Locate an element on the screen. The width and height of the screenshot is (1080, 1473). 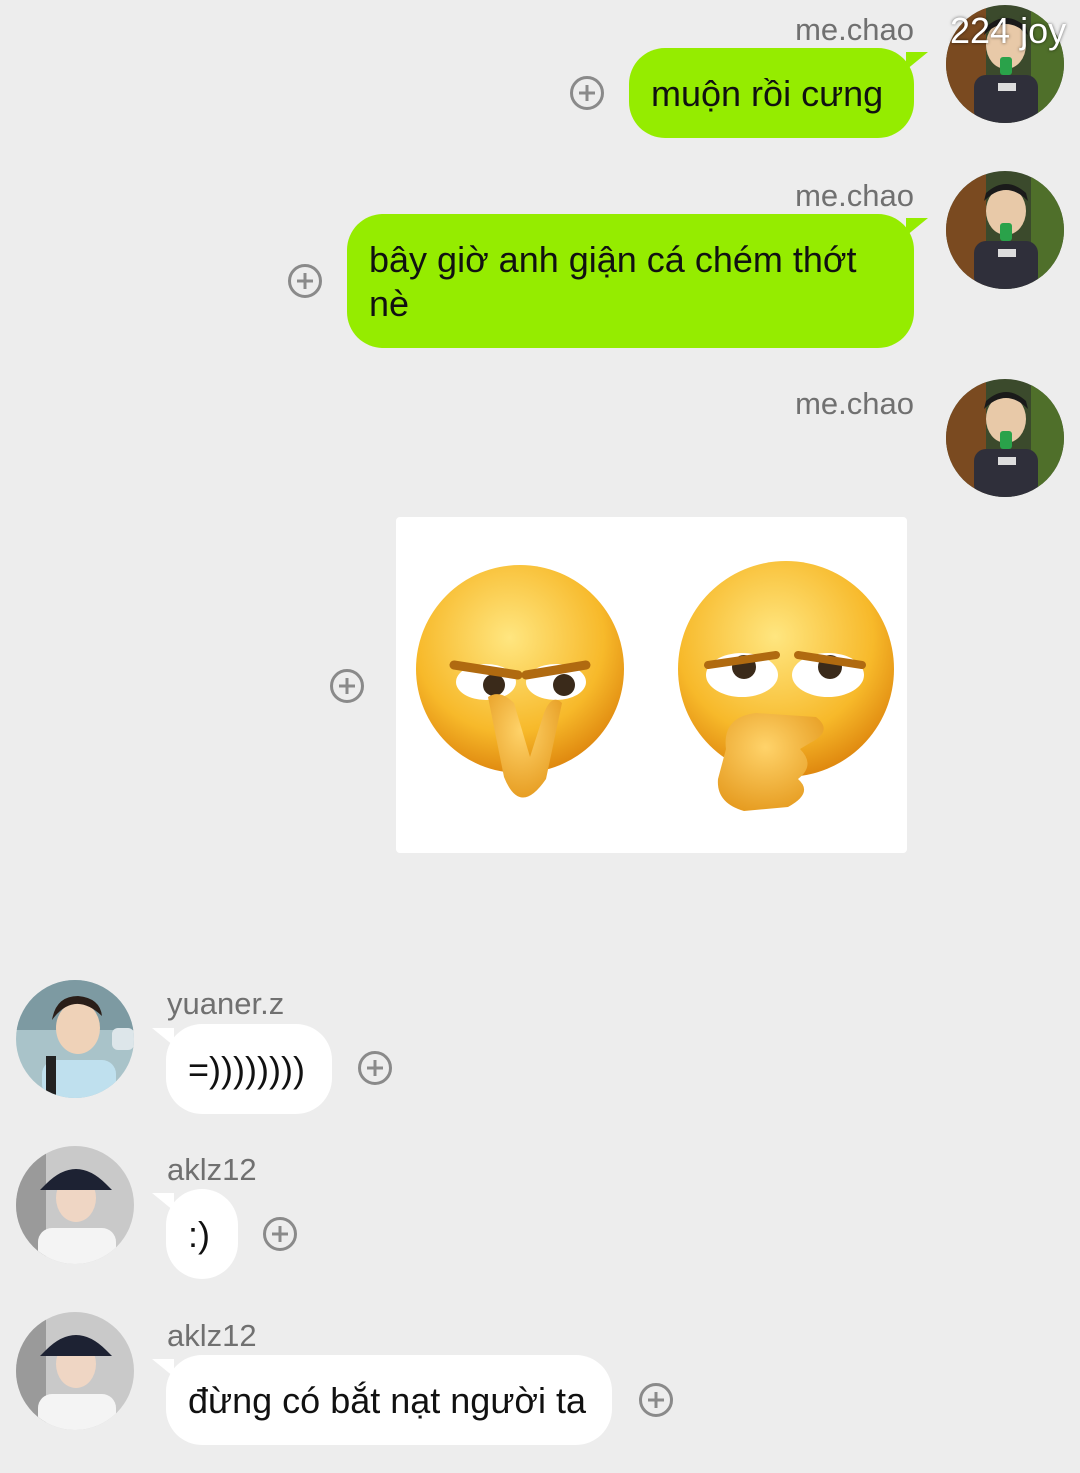
message-bubble-received: đừng có bắt nạt người ta is located at coordinates (389, 1400).